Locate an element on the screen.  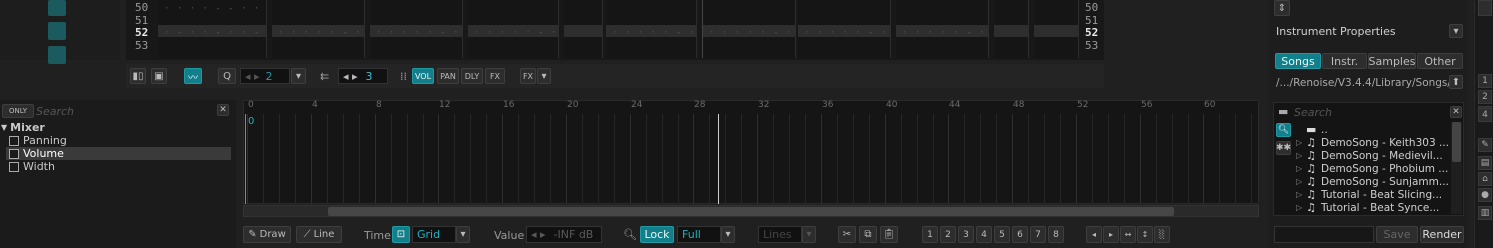
column-vol-toggle: VOL is located at coordinates (423, 76).